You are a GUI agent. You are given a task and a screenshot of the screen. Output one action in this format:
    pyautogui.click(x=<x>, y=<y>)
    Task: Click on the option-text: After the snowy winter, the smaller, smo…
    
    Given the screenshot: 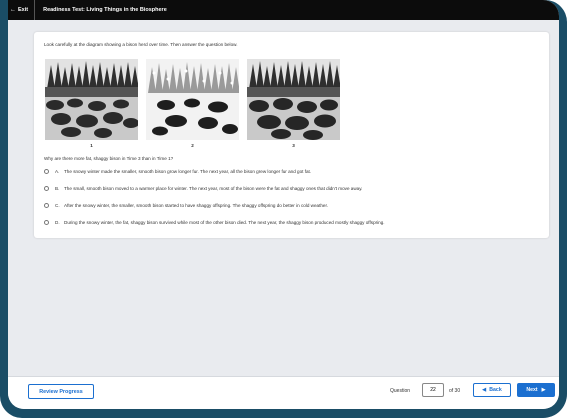 What is the action you would take?
    pyautogui.click(x=196, y=205)
    